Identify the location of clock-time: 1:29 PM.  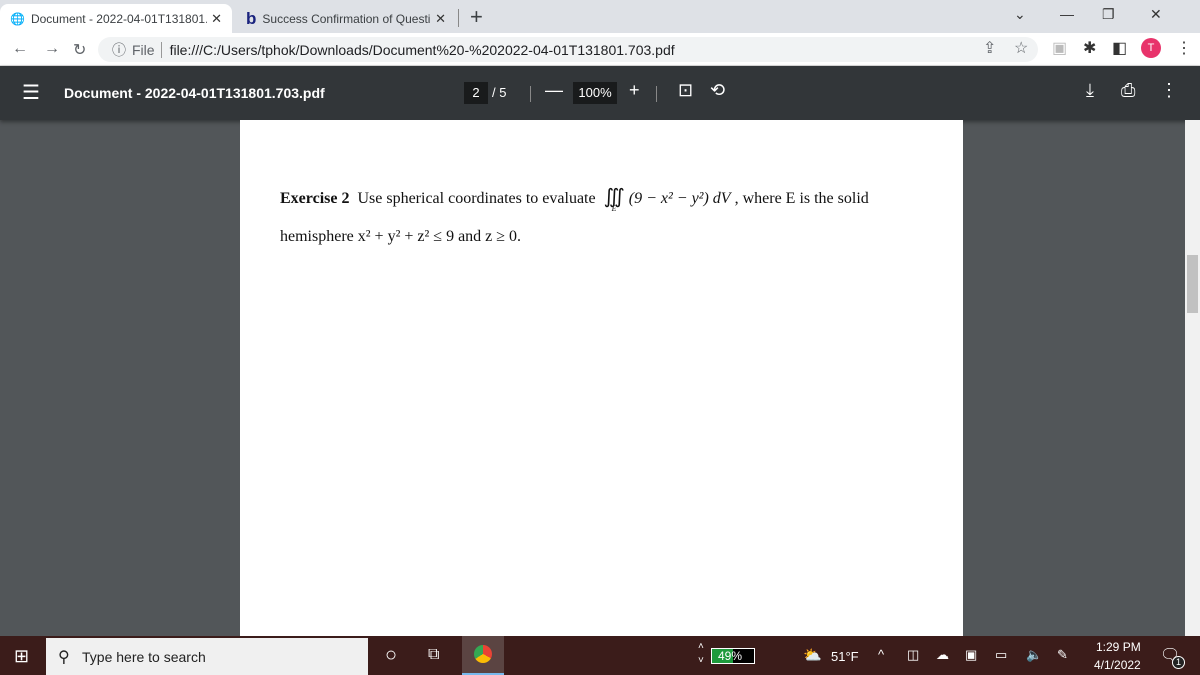
(1118, 647).